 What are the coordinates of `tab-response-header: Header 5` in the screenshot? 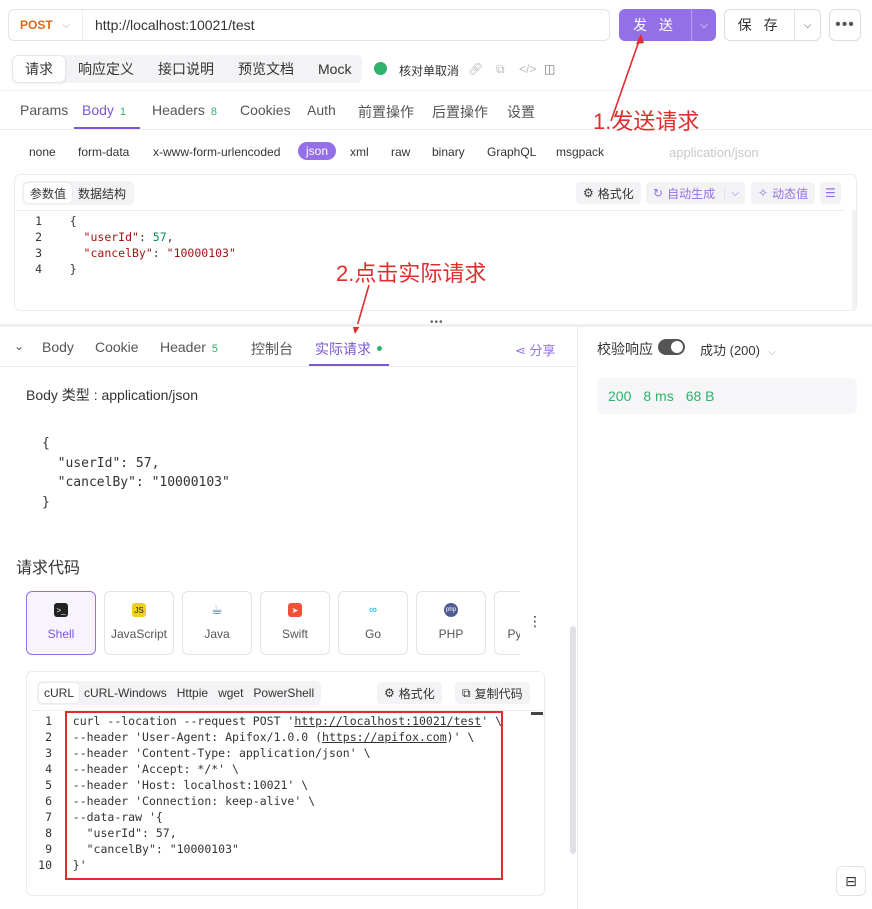 It's located at (189, 347).